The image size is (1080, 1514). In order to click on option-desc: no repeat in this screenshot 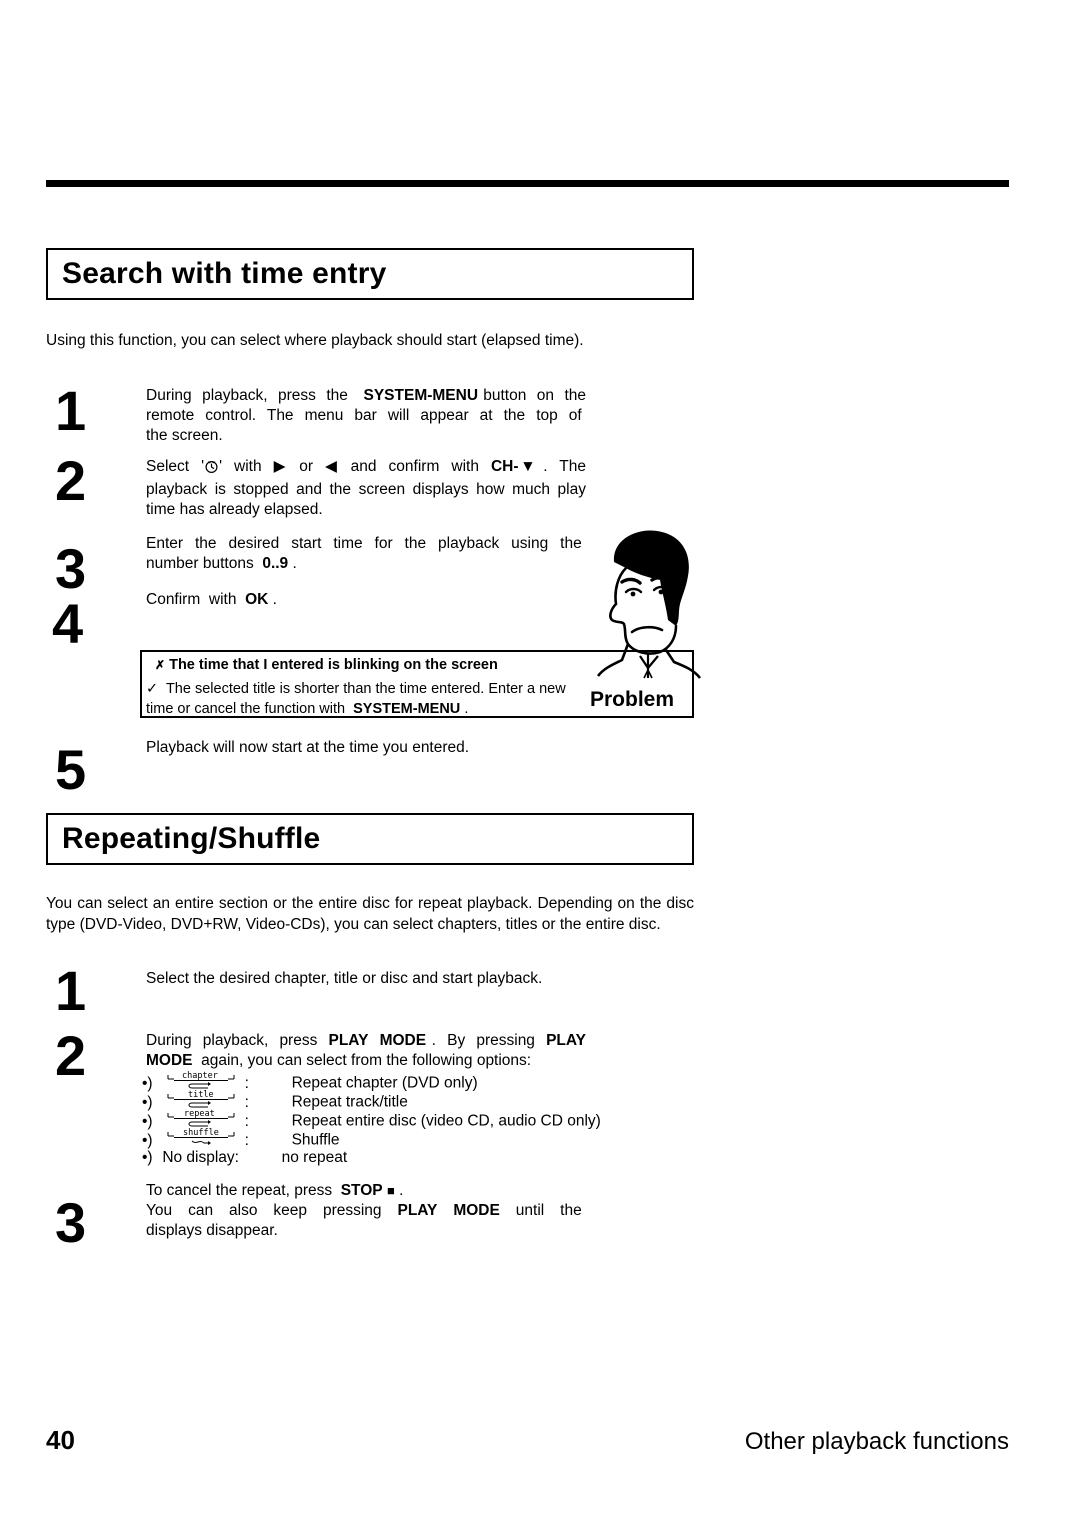, I will do `click(314, 1157)`.